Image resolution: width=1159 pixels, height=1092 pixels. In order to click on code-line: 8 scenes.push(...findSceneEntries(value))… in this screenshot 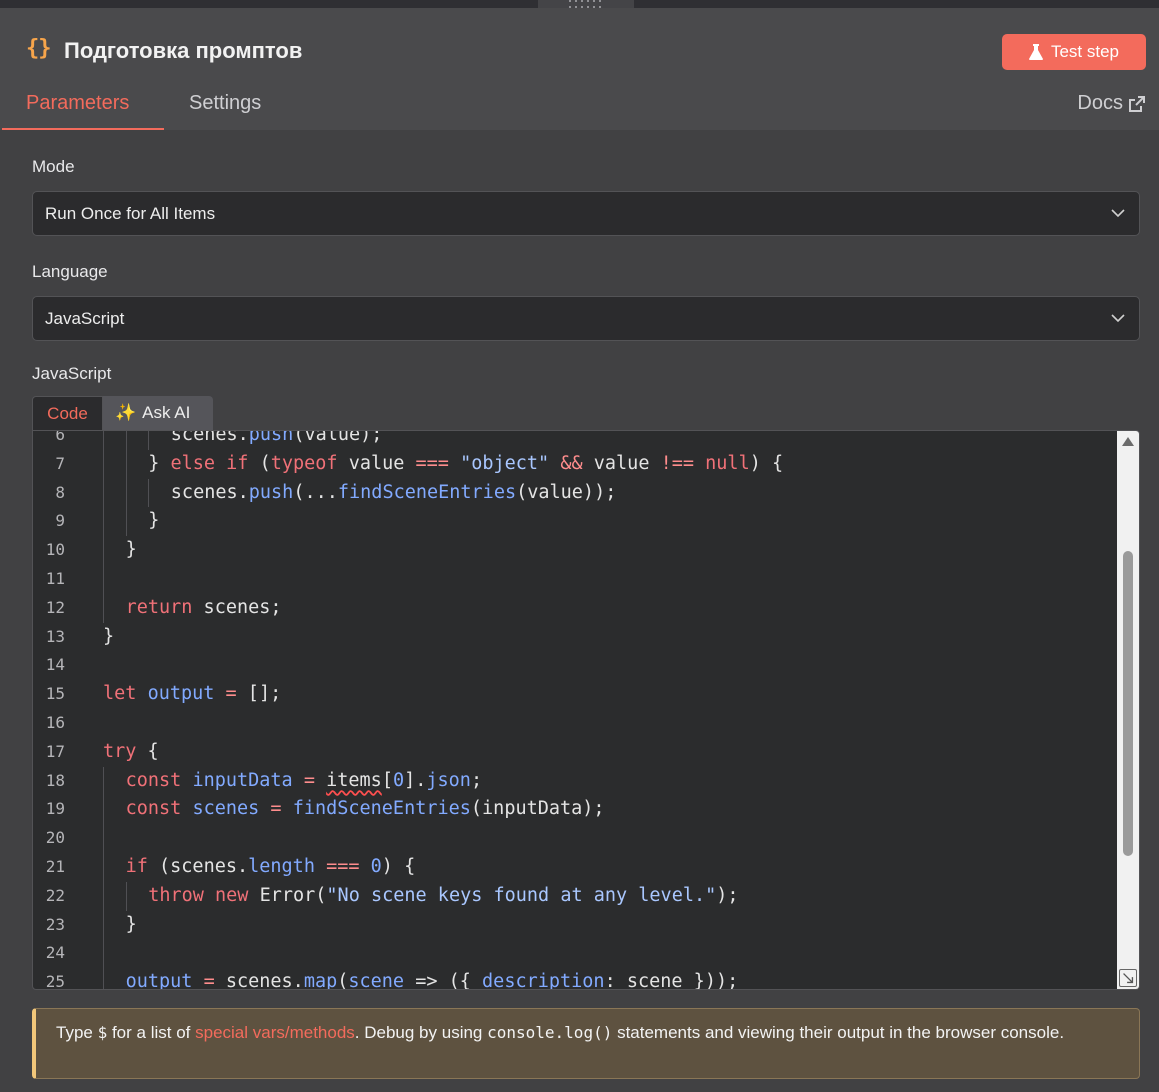, I will do `click(573, 493)`.